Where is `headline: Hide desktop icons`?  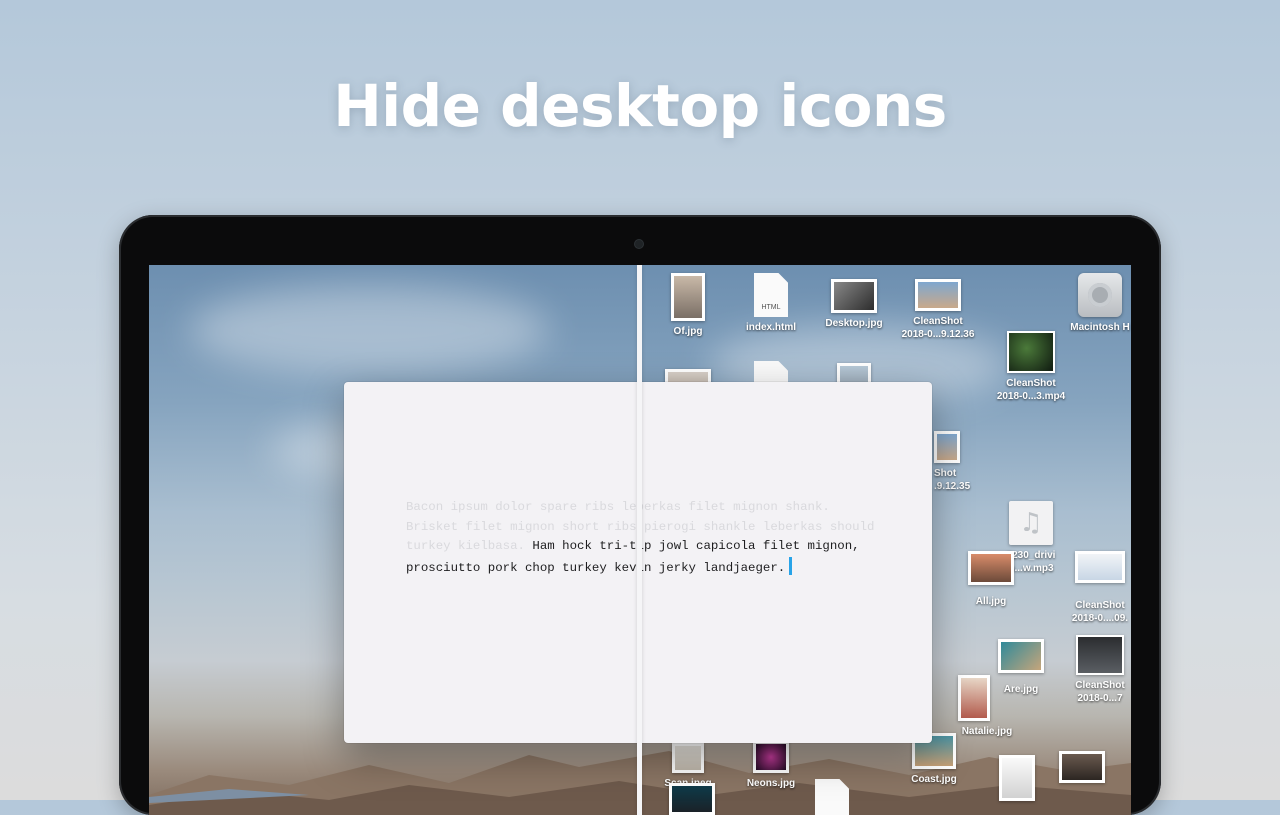 headline: Hide desktop icons is located at coordinates (640, 106).